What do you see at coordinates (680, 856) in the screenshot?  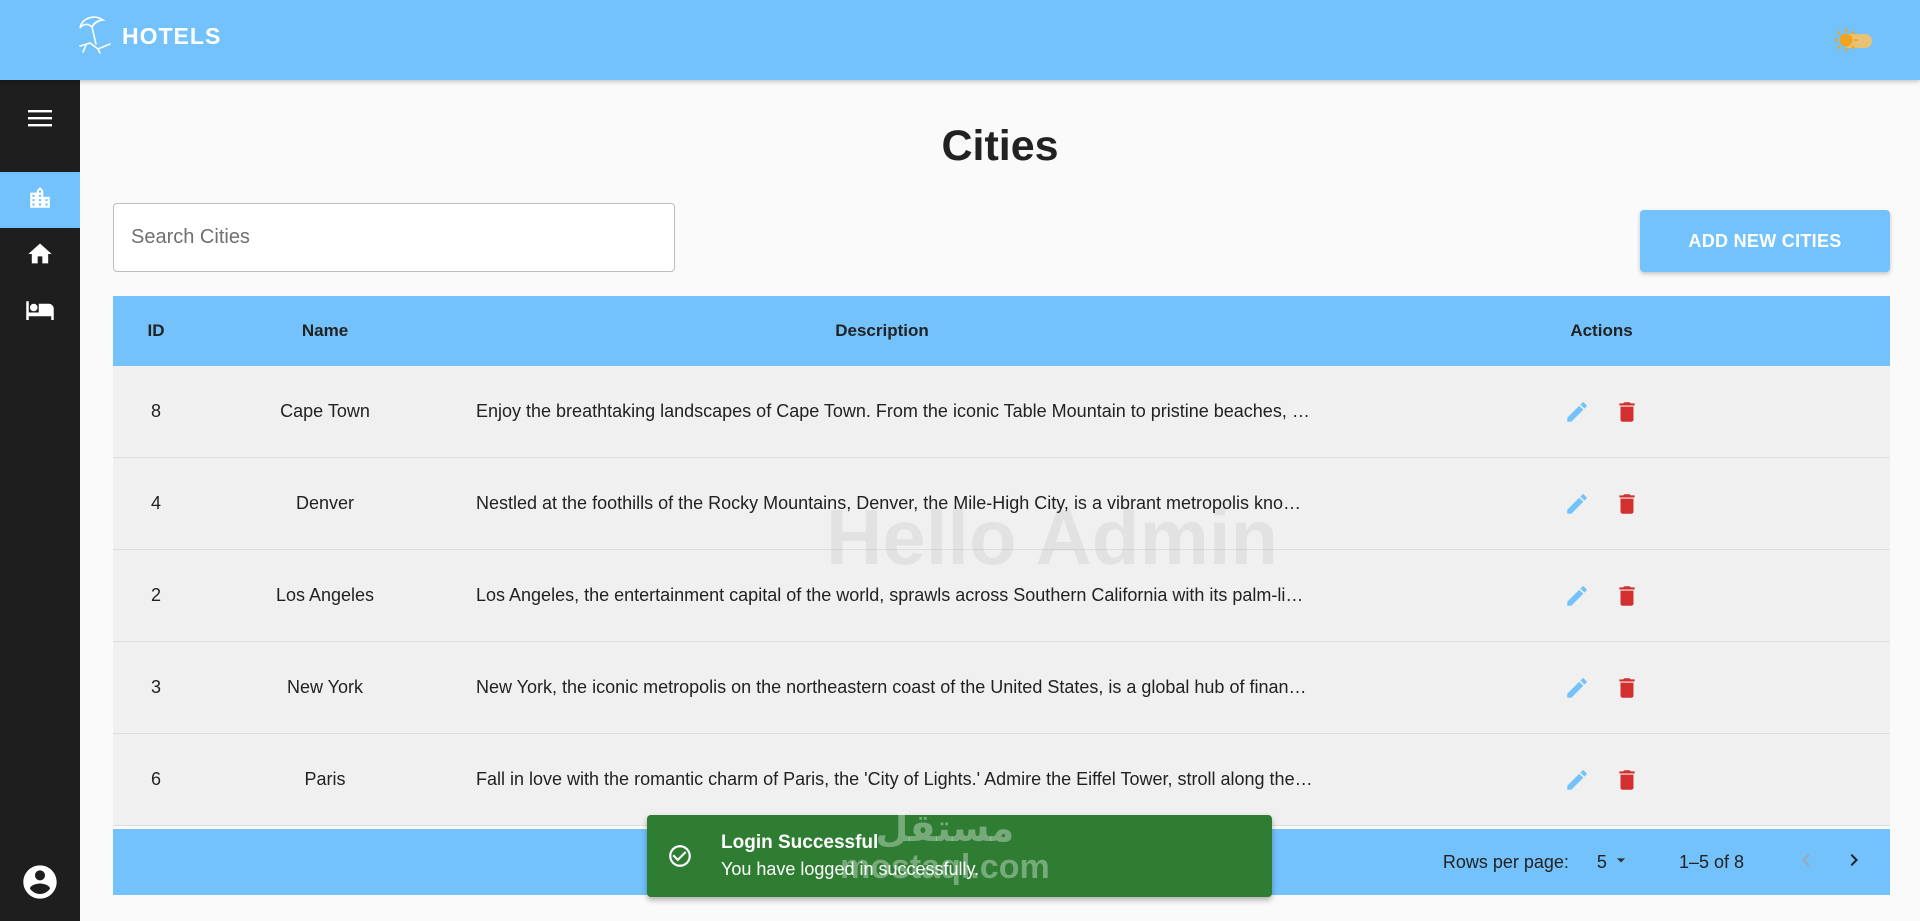 I see `check-circle-icon` at bounding box center [680, 856].